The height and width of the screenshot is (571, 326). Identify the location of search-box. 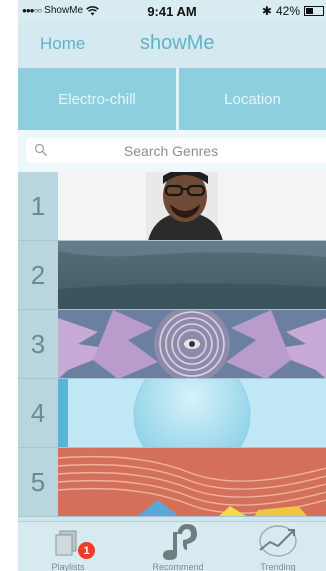
(176, 150).